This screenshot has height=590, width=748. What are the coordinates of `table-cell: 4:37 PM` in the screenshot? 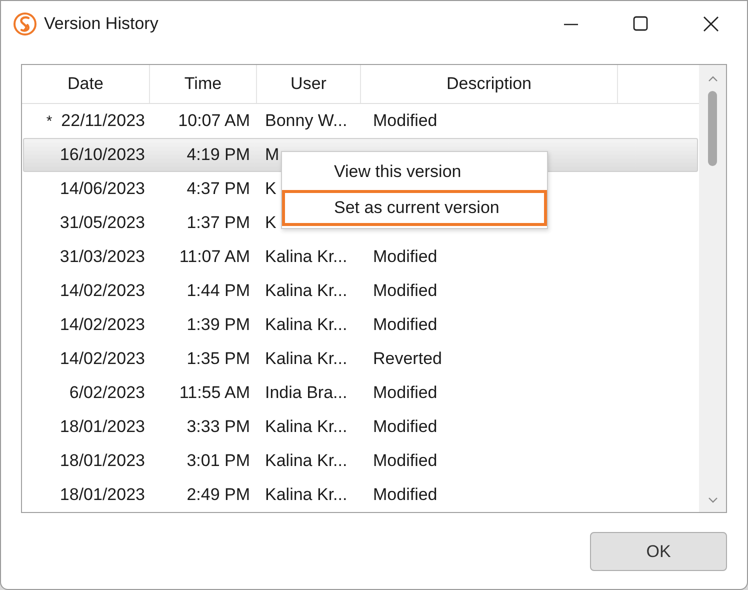 It's located at (218, 189).